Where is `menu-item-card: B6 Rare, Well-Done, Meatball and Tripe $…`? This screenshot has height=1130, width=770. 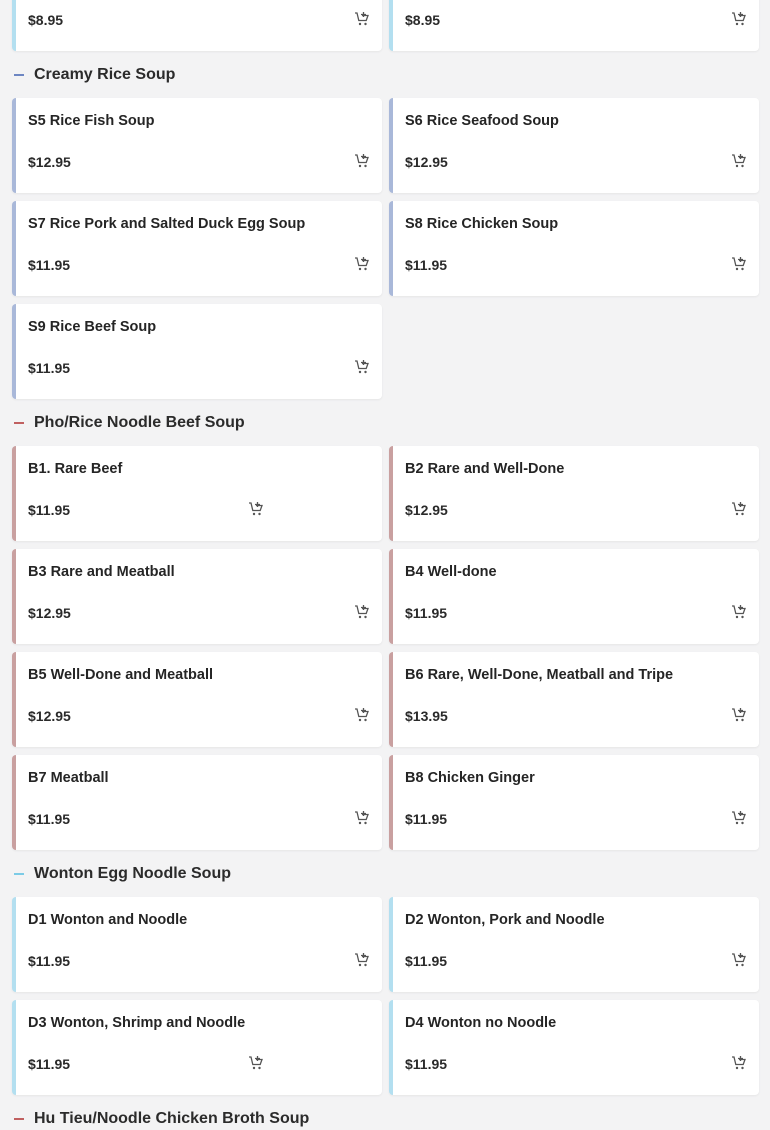 menu-item-card: B6 Rare, Well-Done, Meatball and Tripe $… is located at coordinates (574, 699).